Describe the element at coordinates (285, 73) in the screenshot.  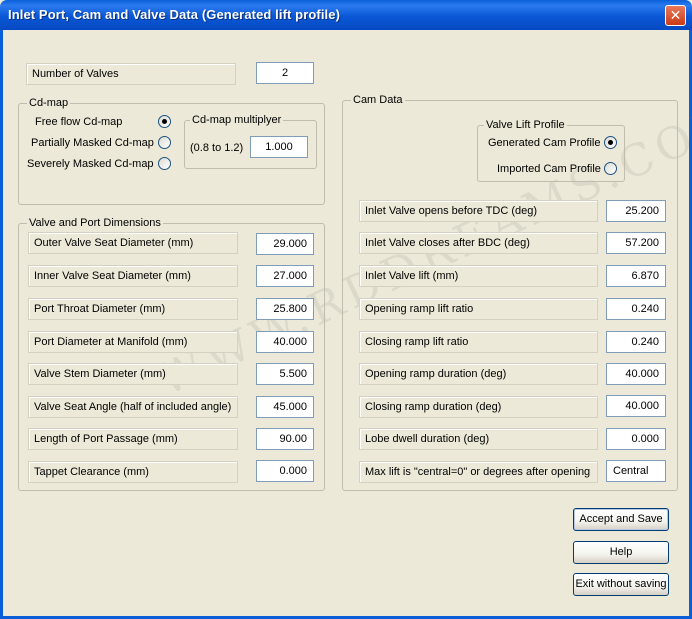
I see `num-valves-input: 2` at that location.